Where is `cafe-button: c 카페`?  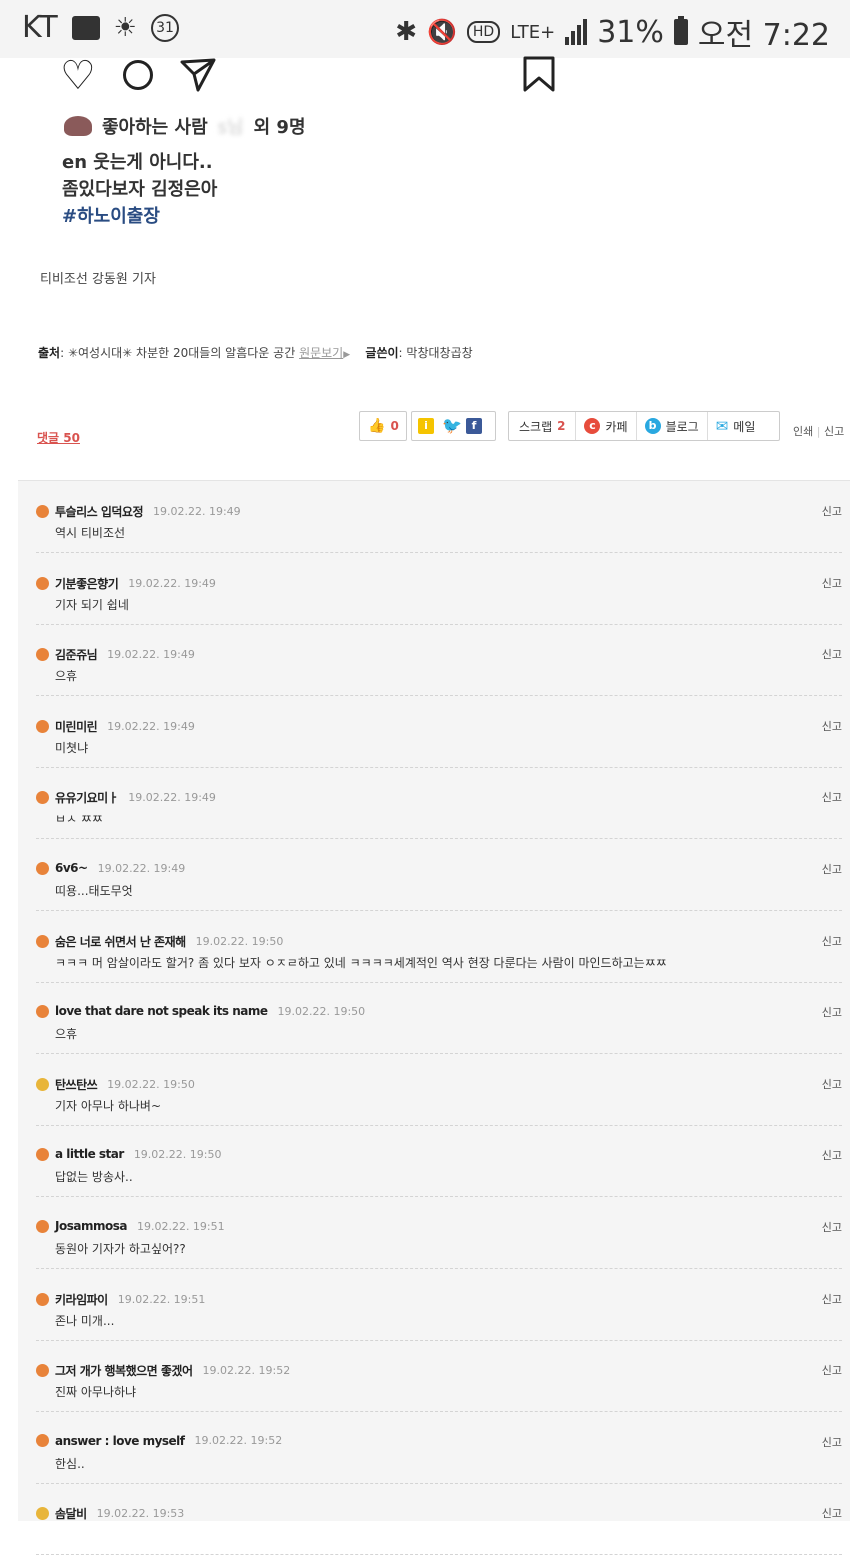
cafe-button: c 카페 is located at coordinates (606, 426).